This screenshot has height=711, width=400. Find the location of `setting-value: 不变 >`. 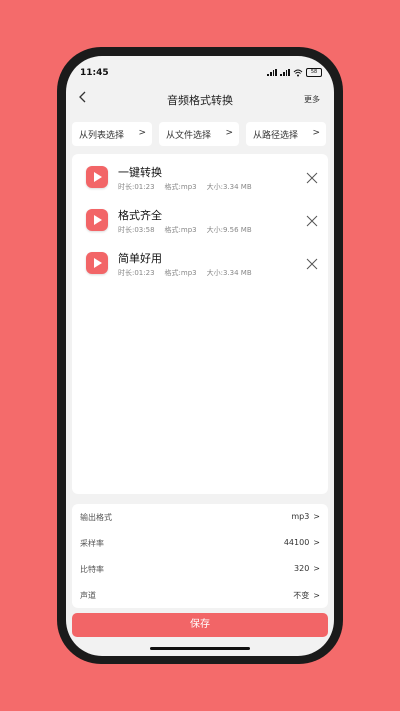

setting-value: 不变 > is located at coordinates (306, 595).